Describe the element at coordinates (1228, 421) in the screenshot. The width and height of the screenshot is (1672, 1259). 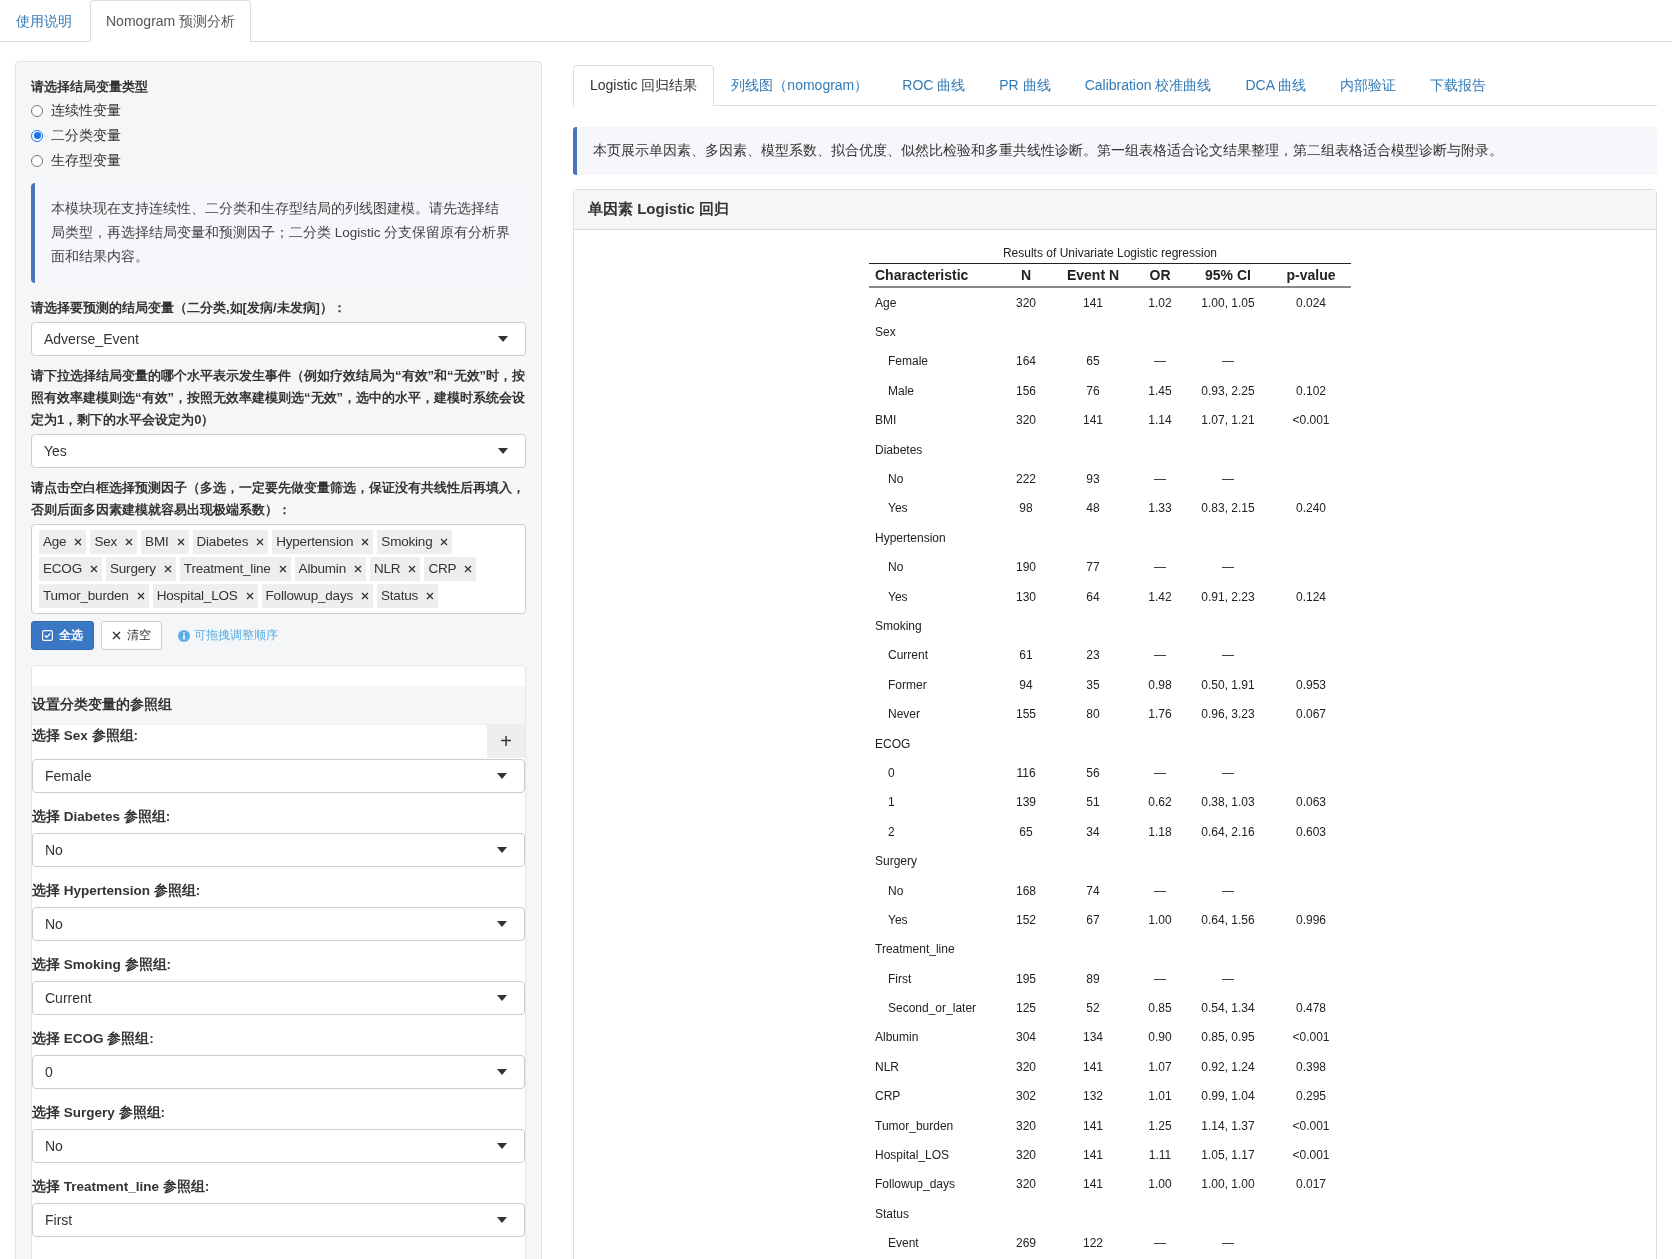
I see `table-cell-text: 1.07, 1.21` at that location.